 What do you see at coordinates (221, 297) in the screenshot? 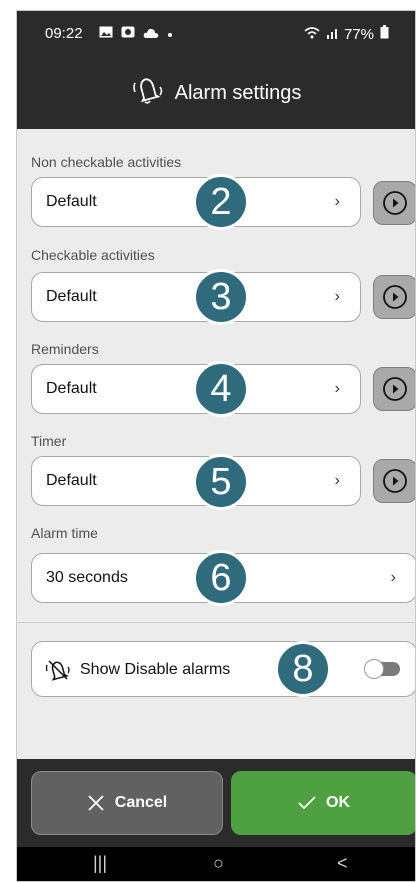
I see `callout-badge: 3` at bounding box center [221, 297].